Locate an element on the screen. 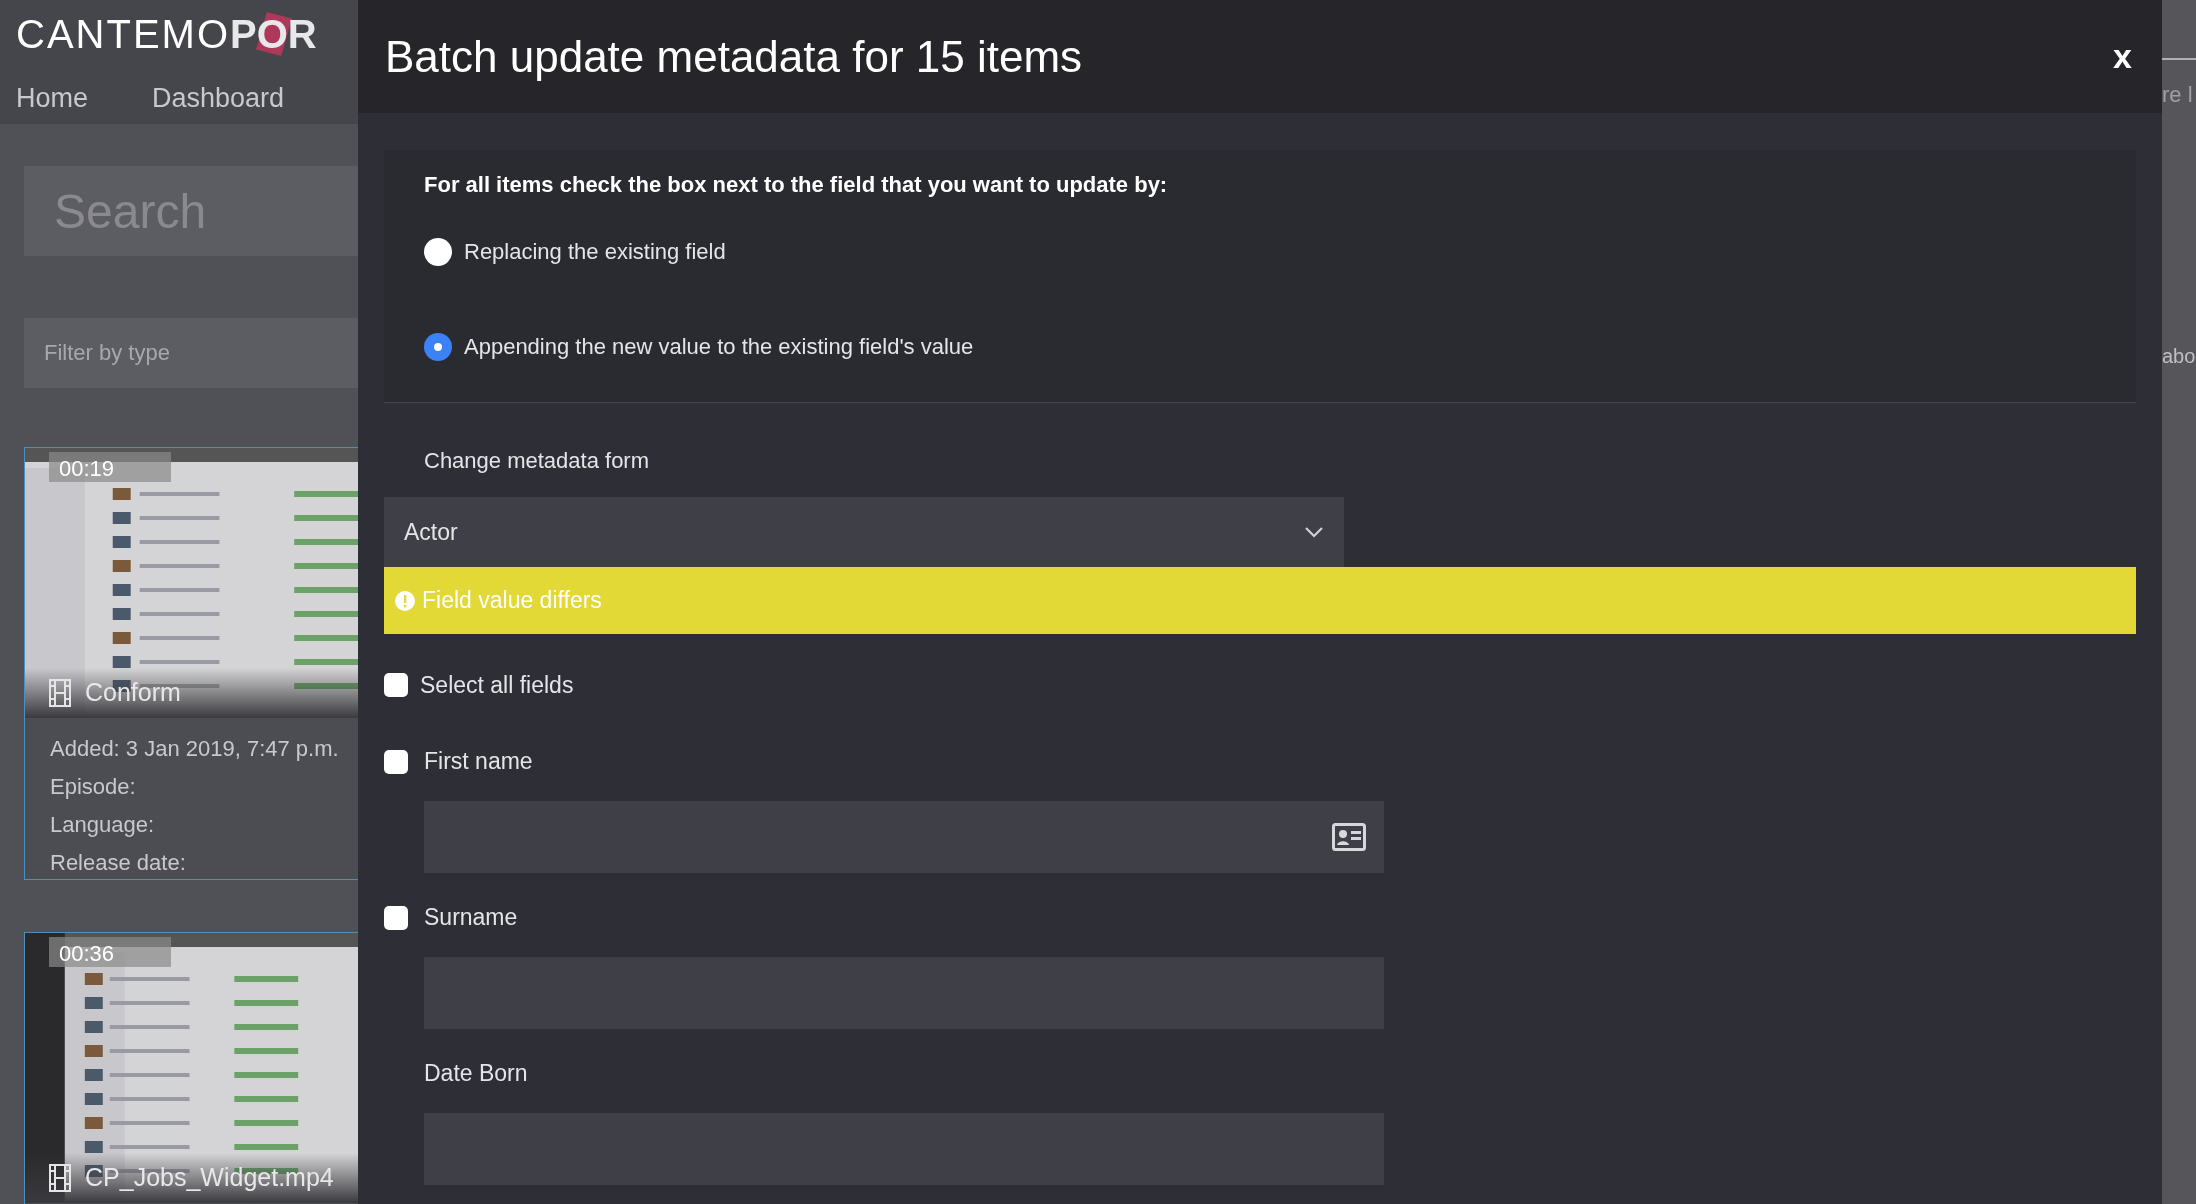 Image resolution: width=2196 pixels, height=1204 pixels. info-icon is located at coordinates (405, 600).